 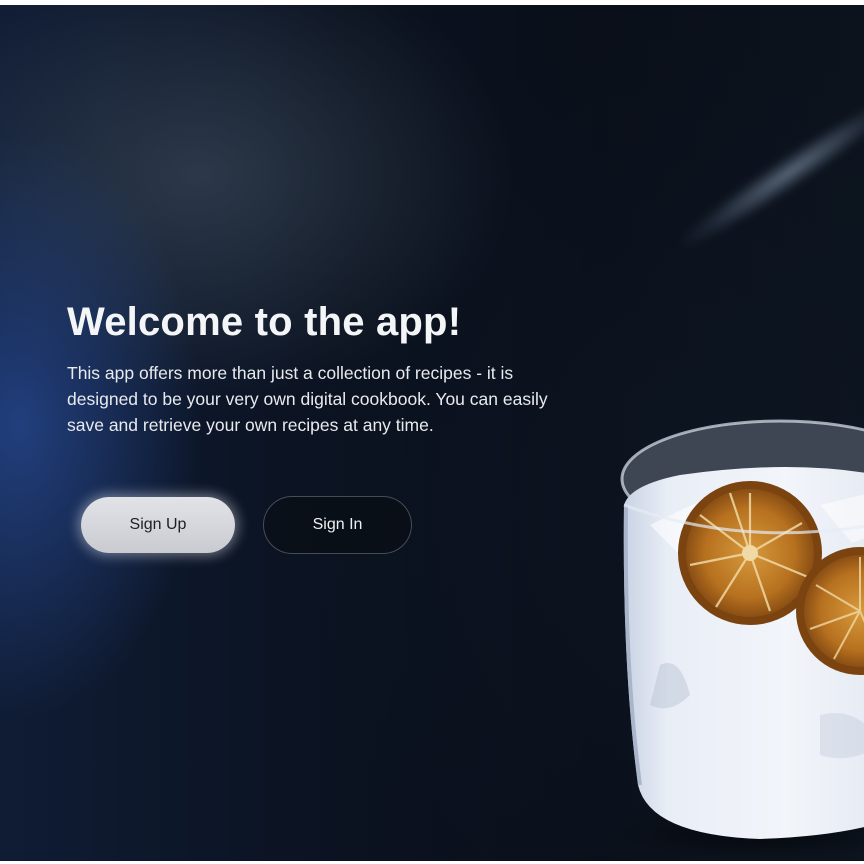 I want to click on welcome-title: Welcome to the app!, so click(x=264, y=322).